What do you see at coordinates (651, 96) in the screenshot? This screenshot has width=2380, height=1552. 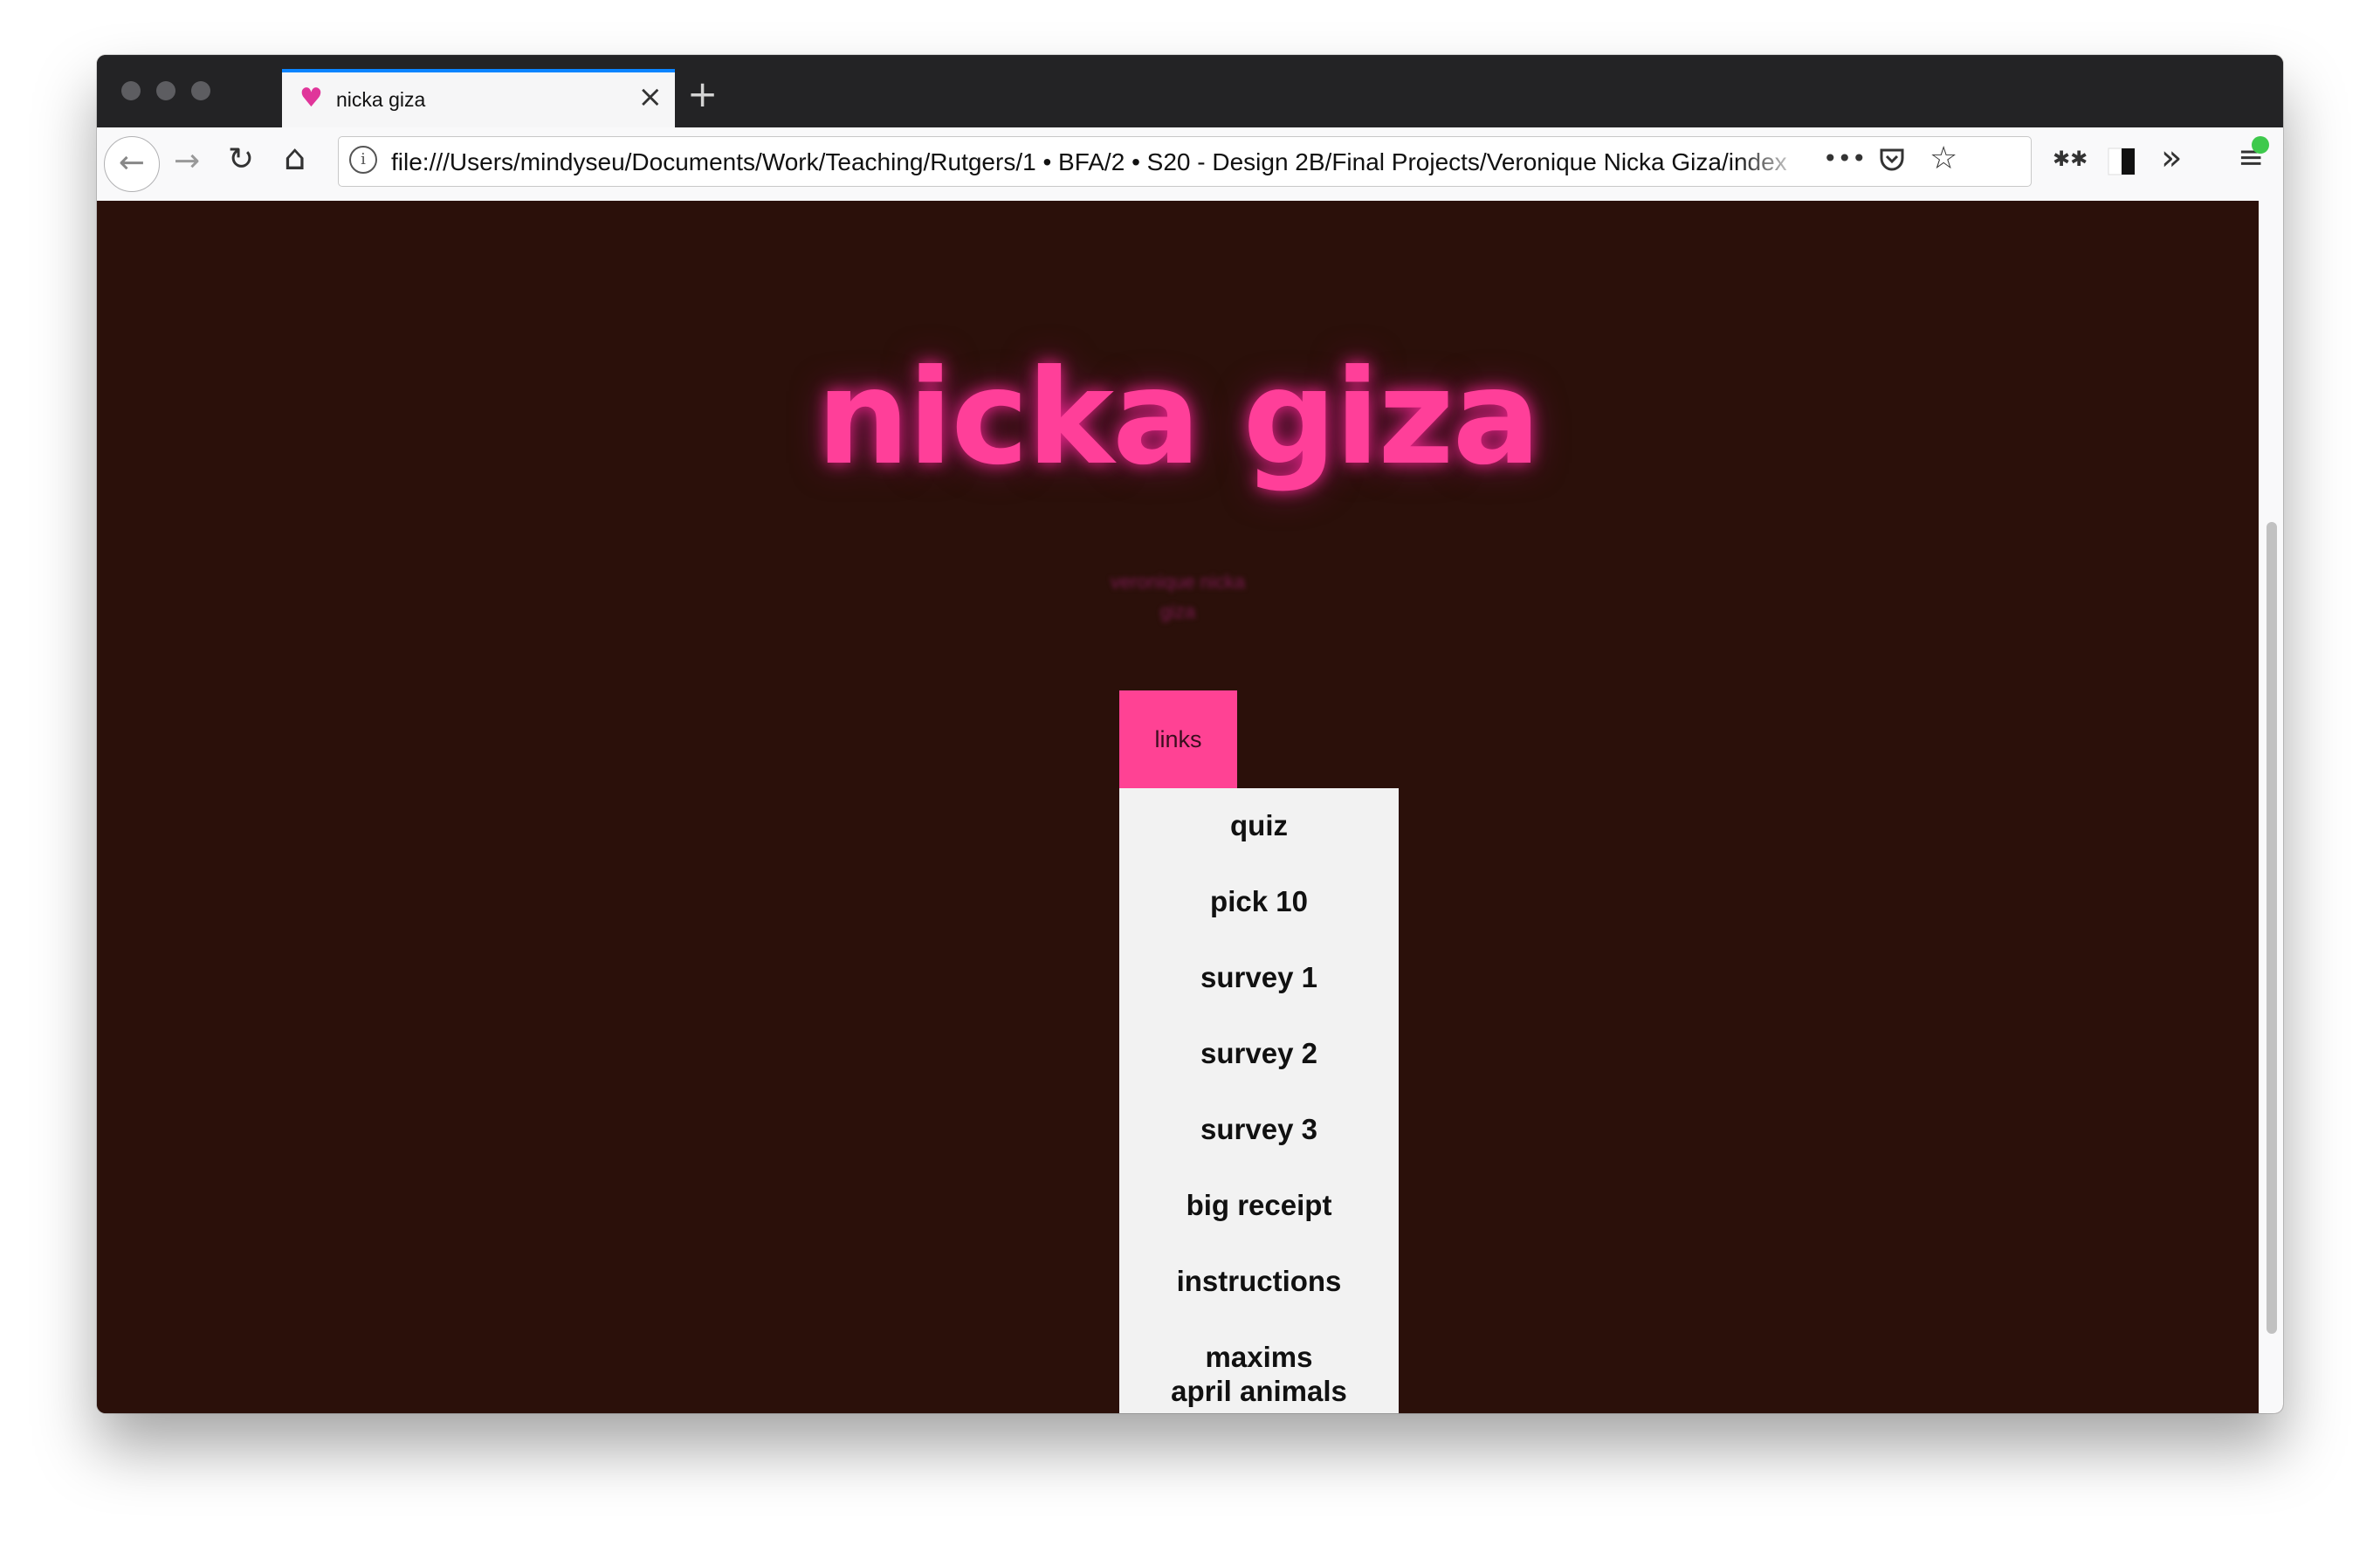 I see `close-tab-icon: ×` at bounding box center [651, 96].